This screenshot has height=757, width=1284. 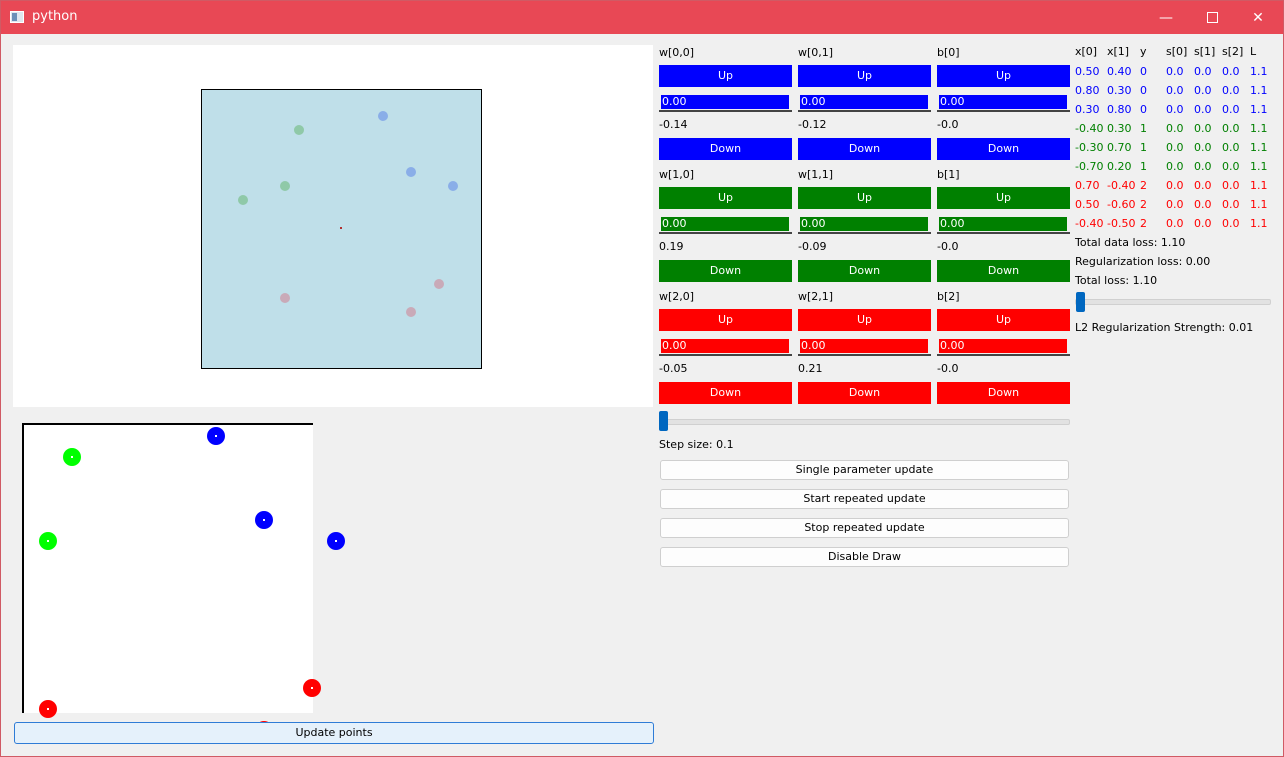 I want to click on minimize-button: —, so click(x=1166, y=17).